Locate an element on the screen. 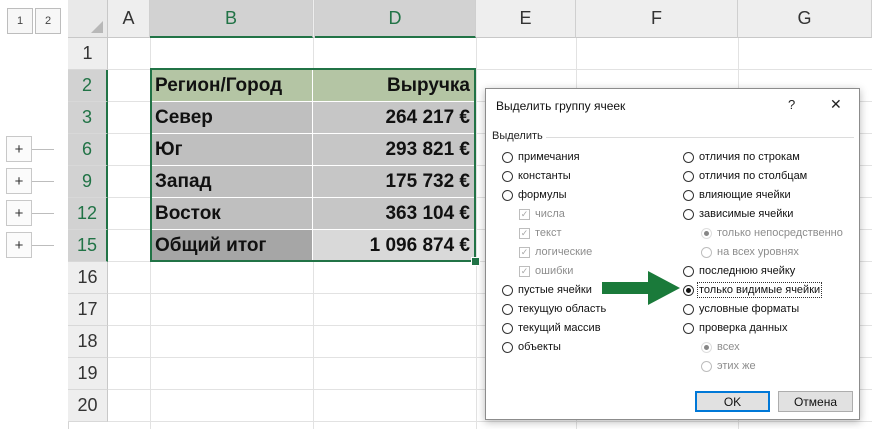  row-header: 1 is located at coordinates (88, 54).